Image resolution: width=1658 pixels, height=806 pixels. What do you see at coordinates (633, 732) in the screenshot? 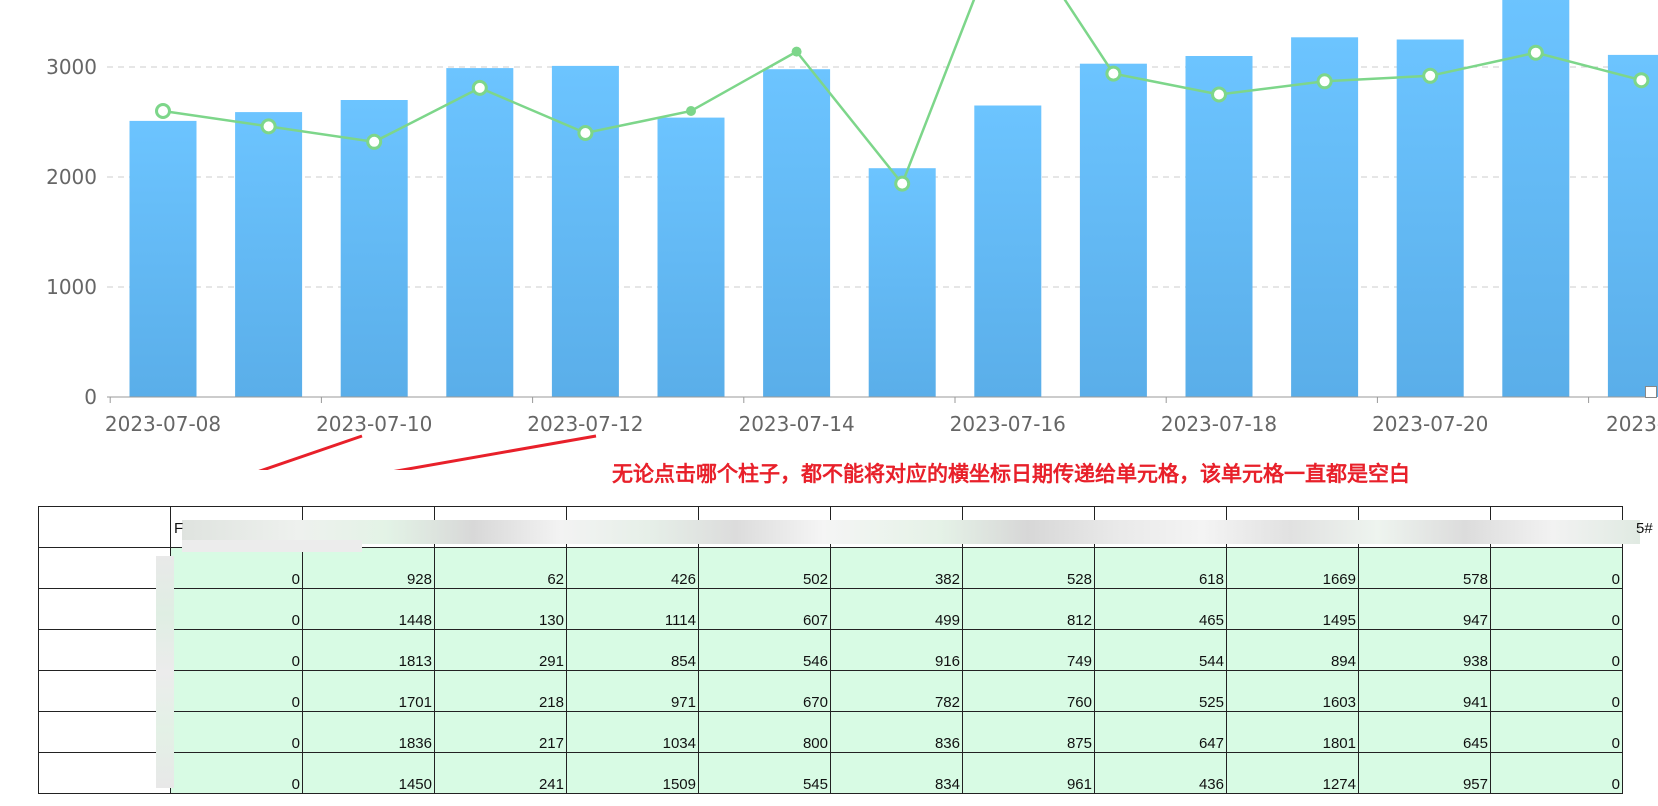
I see `table-cell: 1034` at bounding box center [633, 732].